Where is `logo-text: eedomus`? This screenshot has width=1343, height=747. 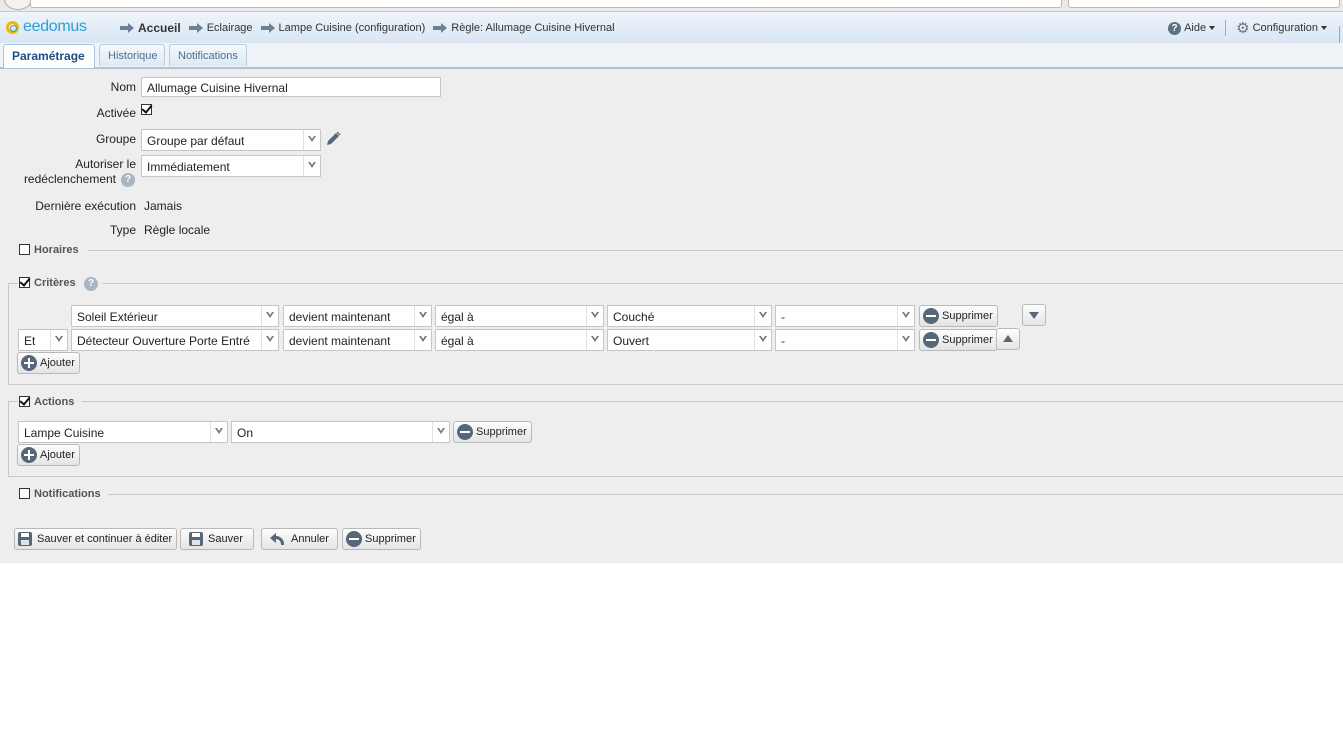 logo-text: eedomus is located at coordinates (55, 26).